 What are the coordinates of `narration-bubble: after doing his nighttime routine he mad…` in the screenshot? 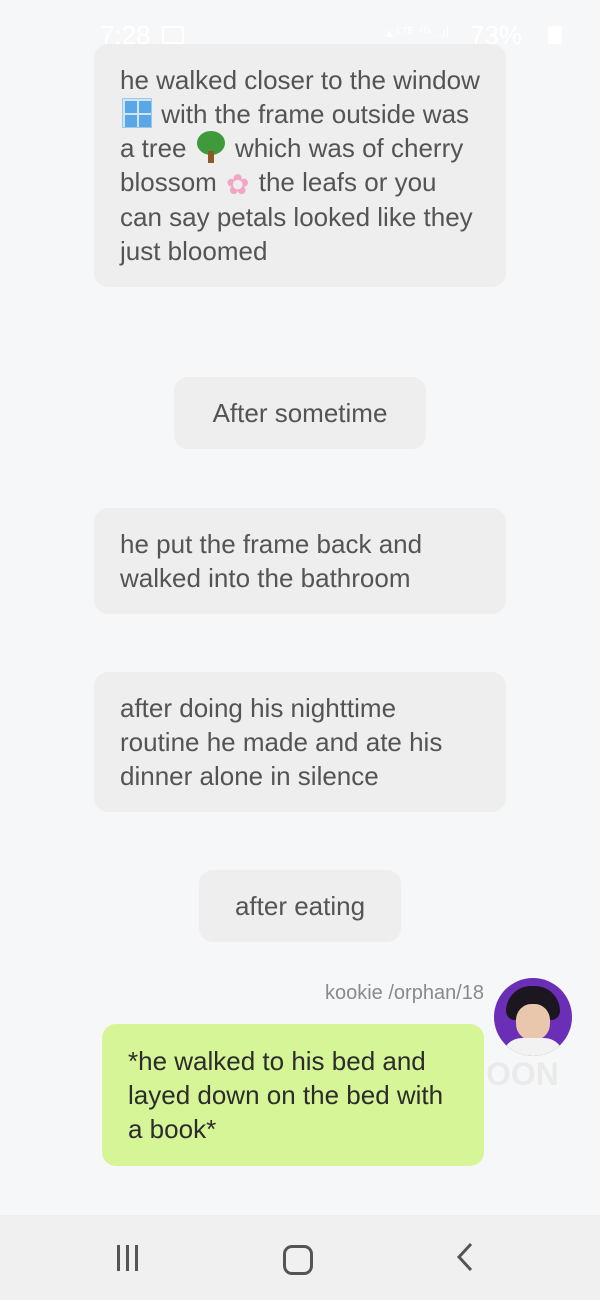 It's located at (300, 742).